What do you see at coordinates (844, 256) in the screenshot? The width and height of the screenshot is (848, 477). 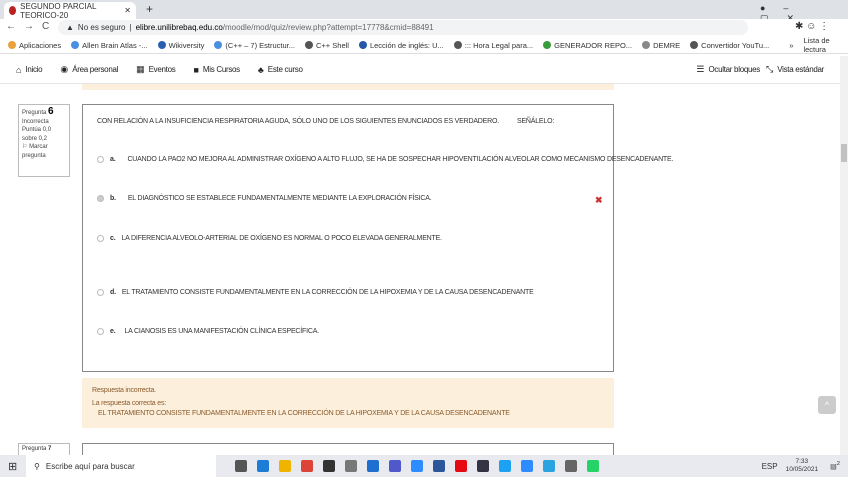 I see `scrollbar` at bounding box center [844, 256].